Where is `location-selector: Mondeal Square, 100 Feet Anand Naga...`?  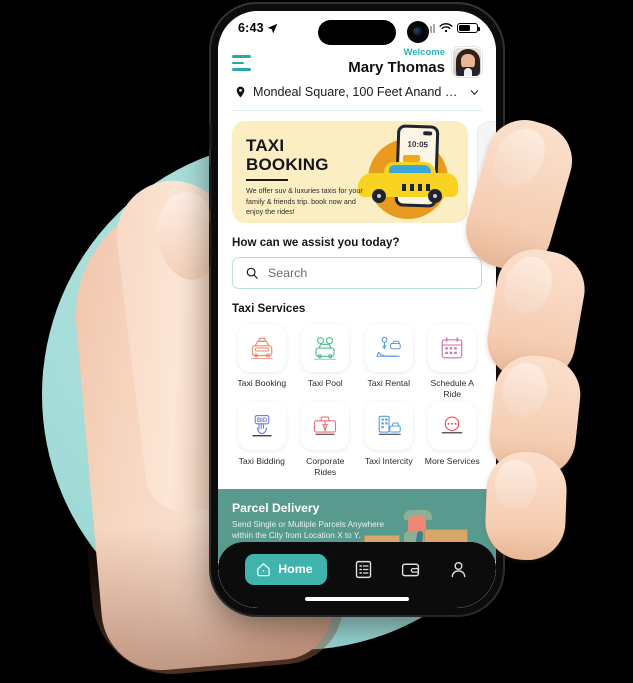
location-selector: Mondeal Square, 100 Feet Anand Naga... is located at coordinates (357, 93).